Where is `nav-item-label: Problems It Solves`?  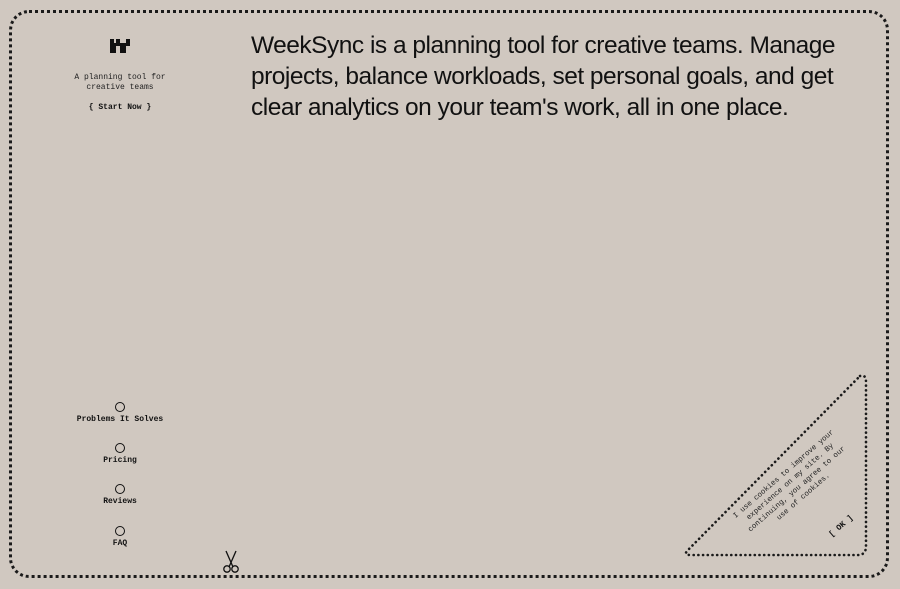 nav-item-label: Problems It Solves is located at coordinates (120, 419).